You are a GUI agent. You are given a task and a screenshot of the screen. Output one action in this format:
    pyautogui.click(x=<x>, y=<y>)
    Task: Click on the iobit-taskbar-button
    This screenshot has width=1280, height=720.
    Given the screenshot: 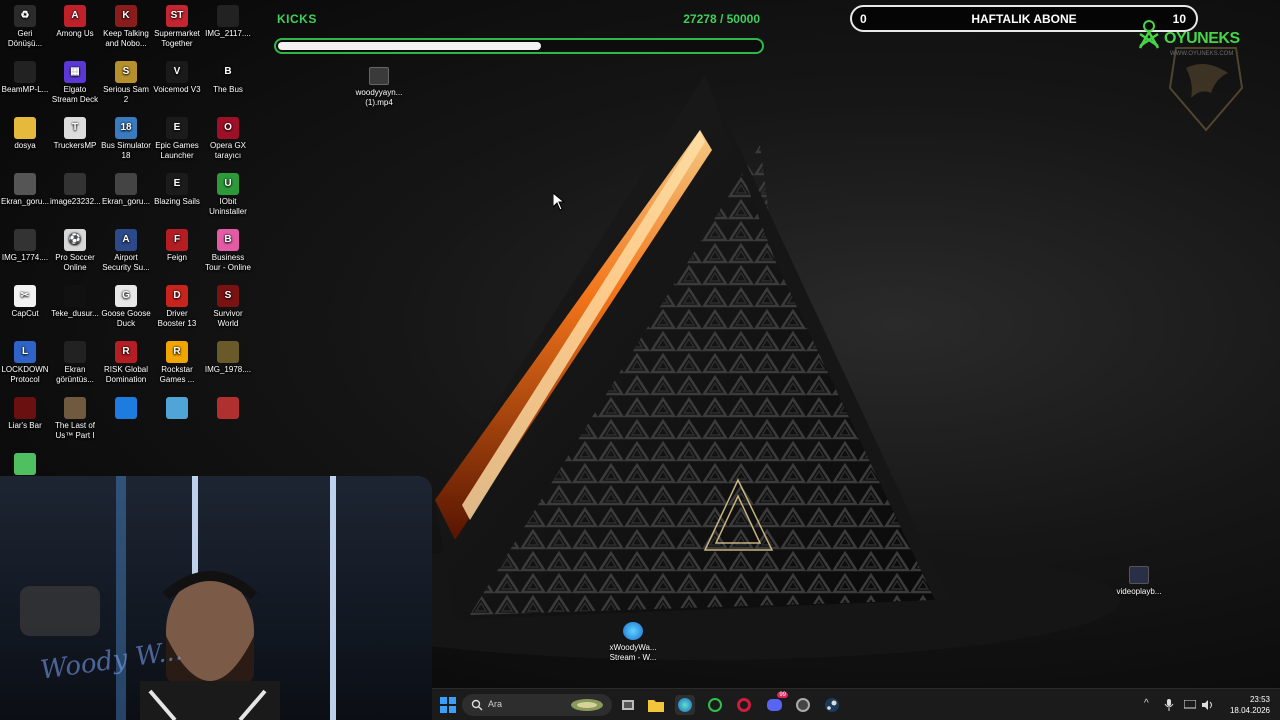 What is the action you would take?
    pyautogui.click(x=715, y=705)
    